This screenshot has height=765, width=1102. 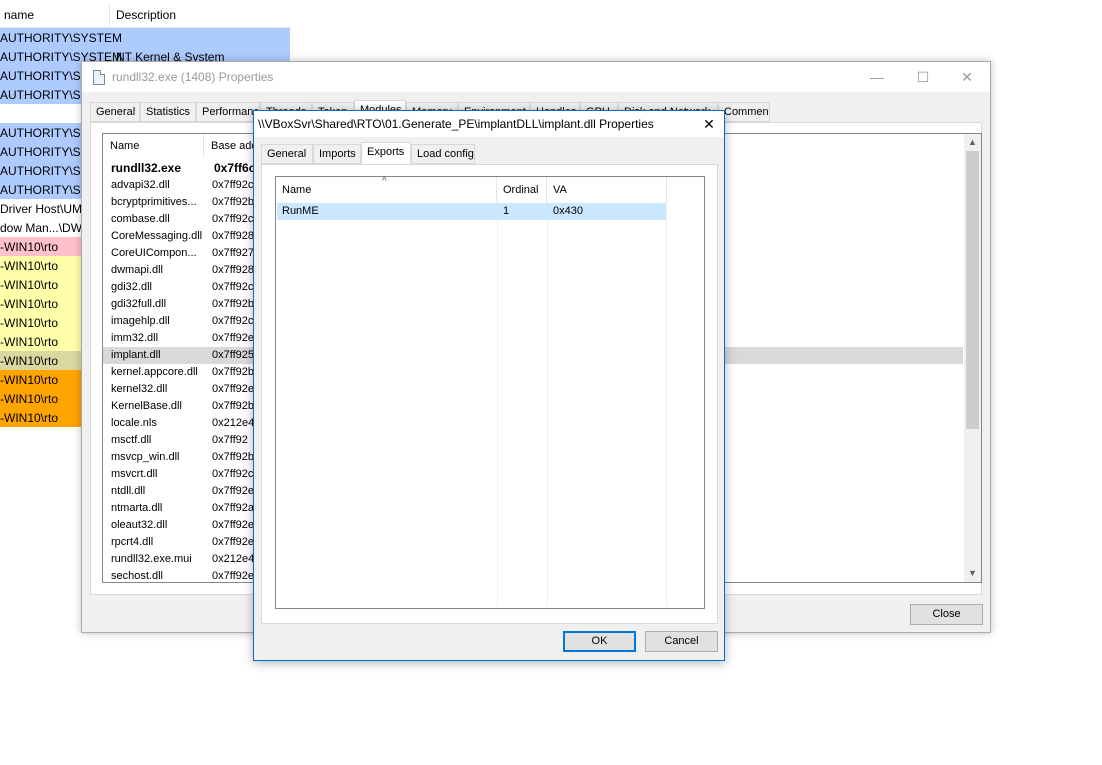 What do you see at coordinates (230, 440) in the screenshot?
I see `module-base-address: 0x7ff92` at bounding box center [230, 440].